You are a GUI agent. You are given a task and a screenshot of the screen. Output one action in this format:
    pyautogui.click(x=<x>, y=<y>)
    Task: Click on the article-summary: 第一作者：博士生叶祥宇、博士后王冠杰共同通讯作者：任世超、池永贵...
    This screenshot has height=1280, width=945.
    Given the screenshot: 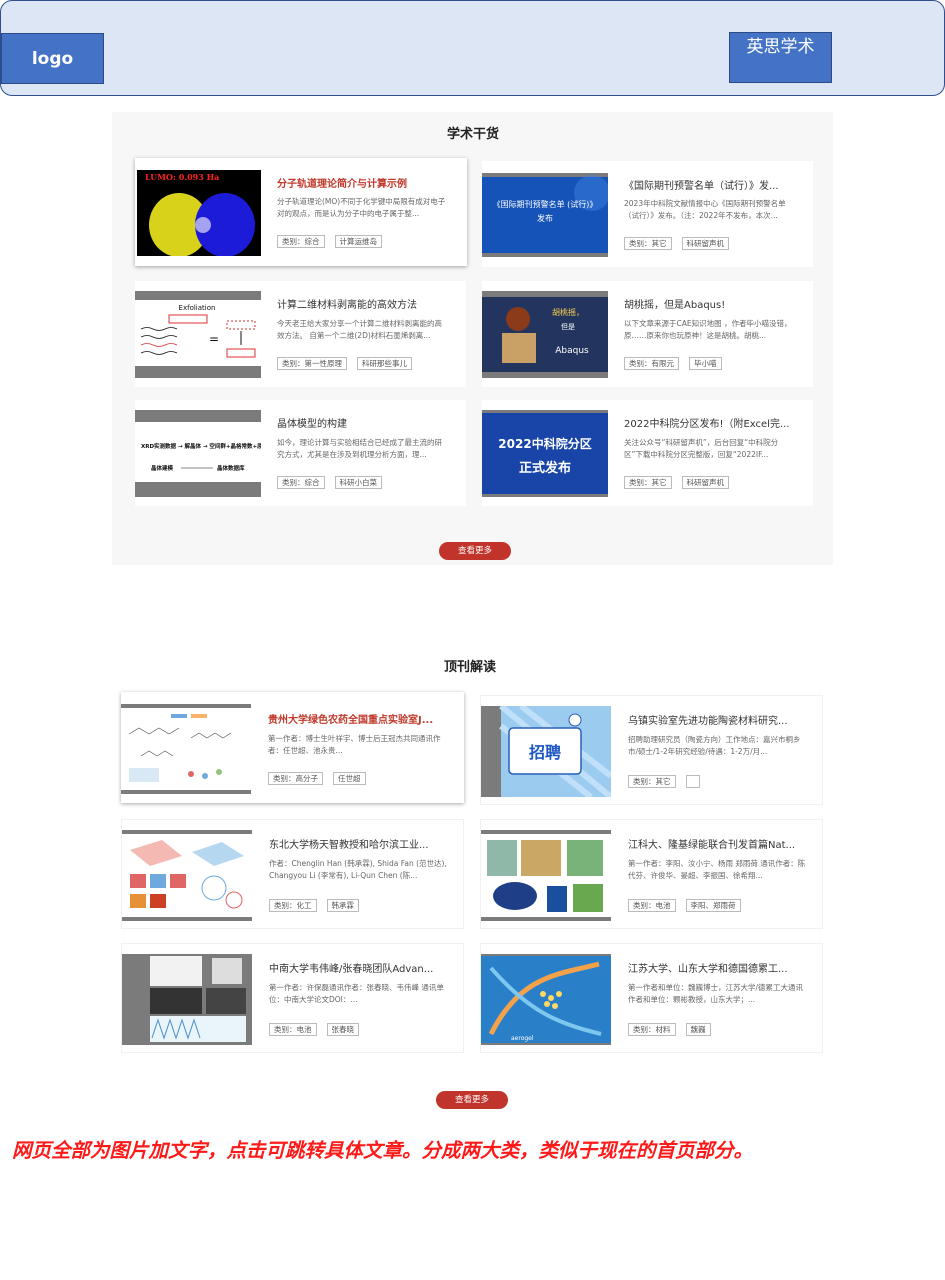 What is the action you would take?
    pyautogui.click(x=354, y=744)
    